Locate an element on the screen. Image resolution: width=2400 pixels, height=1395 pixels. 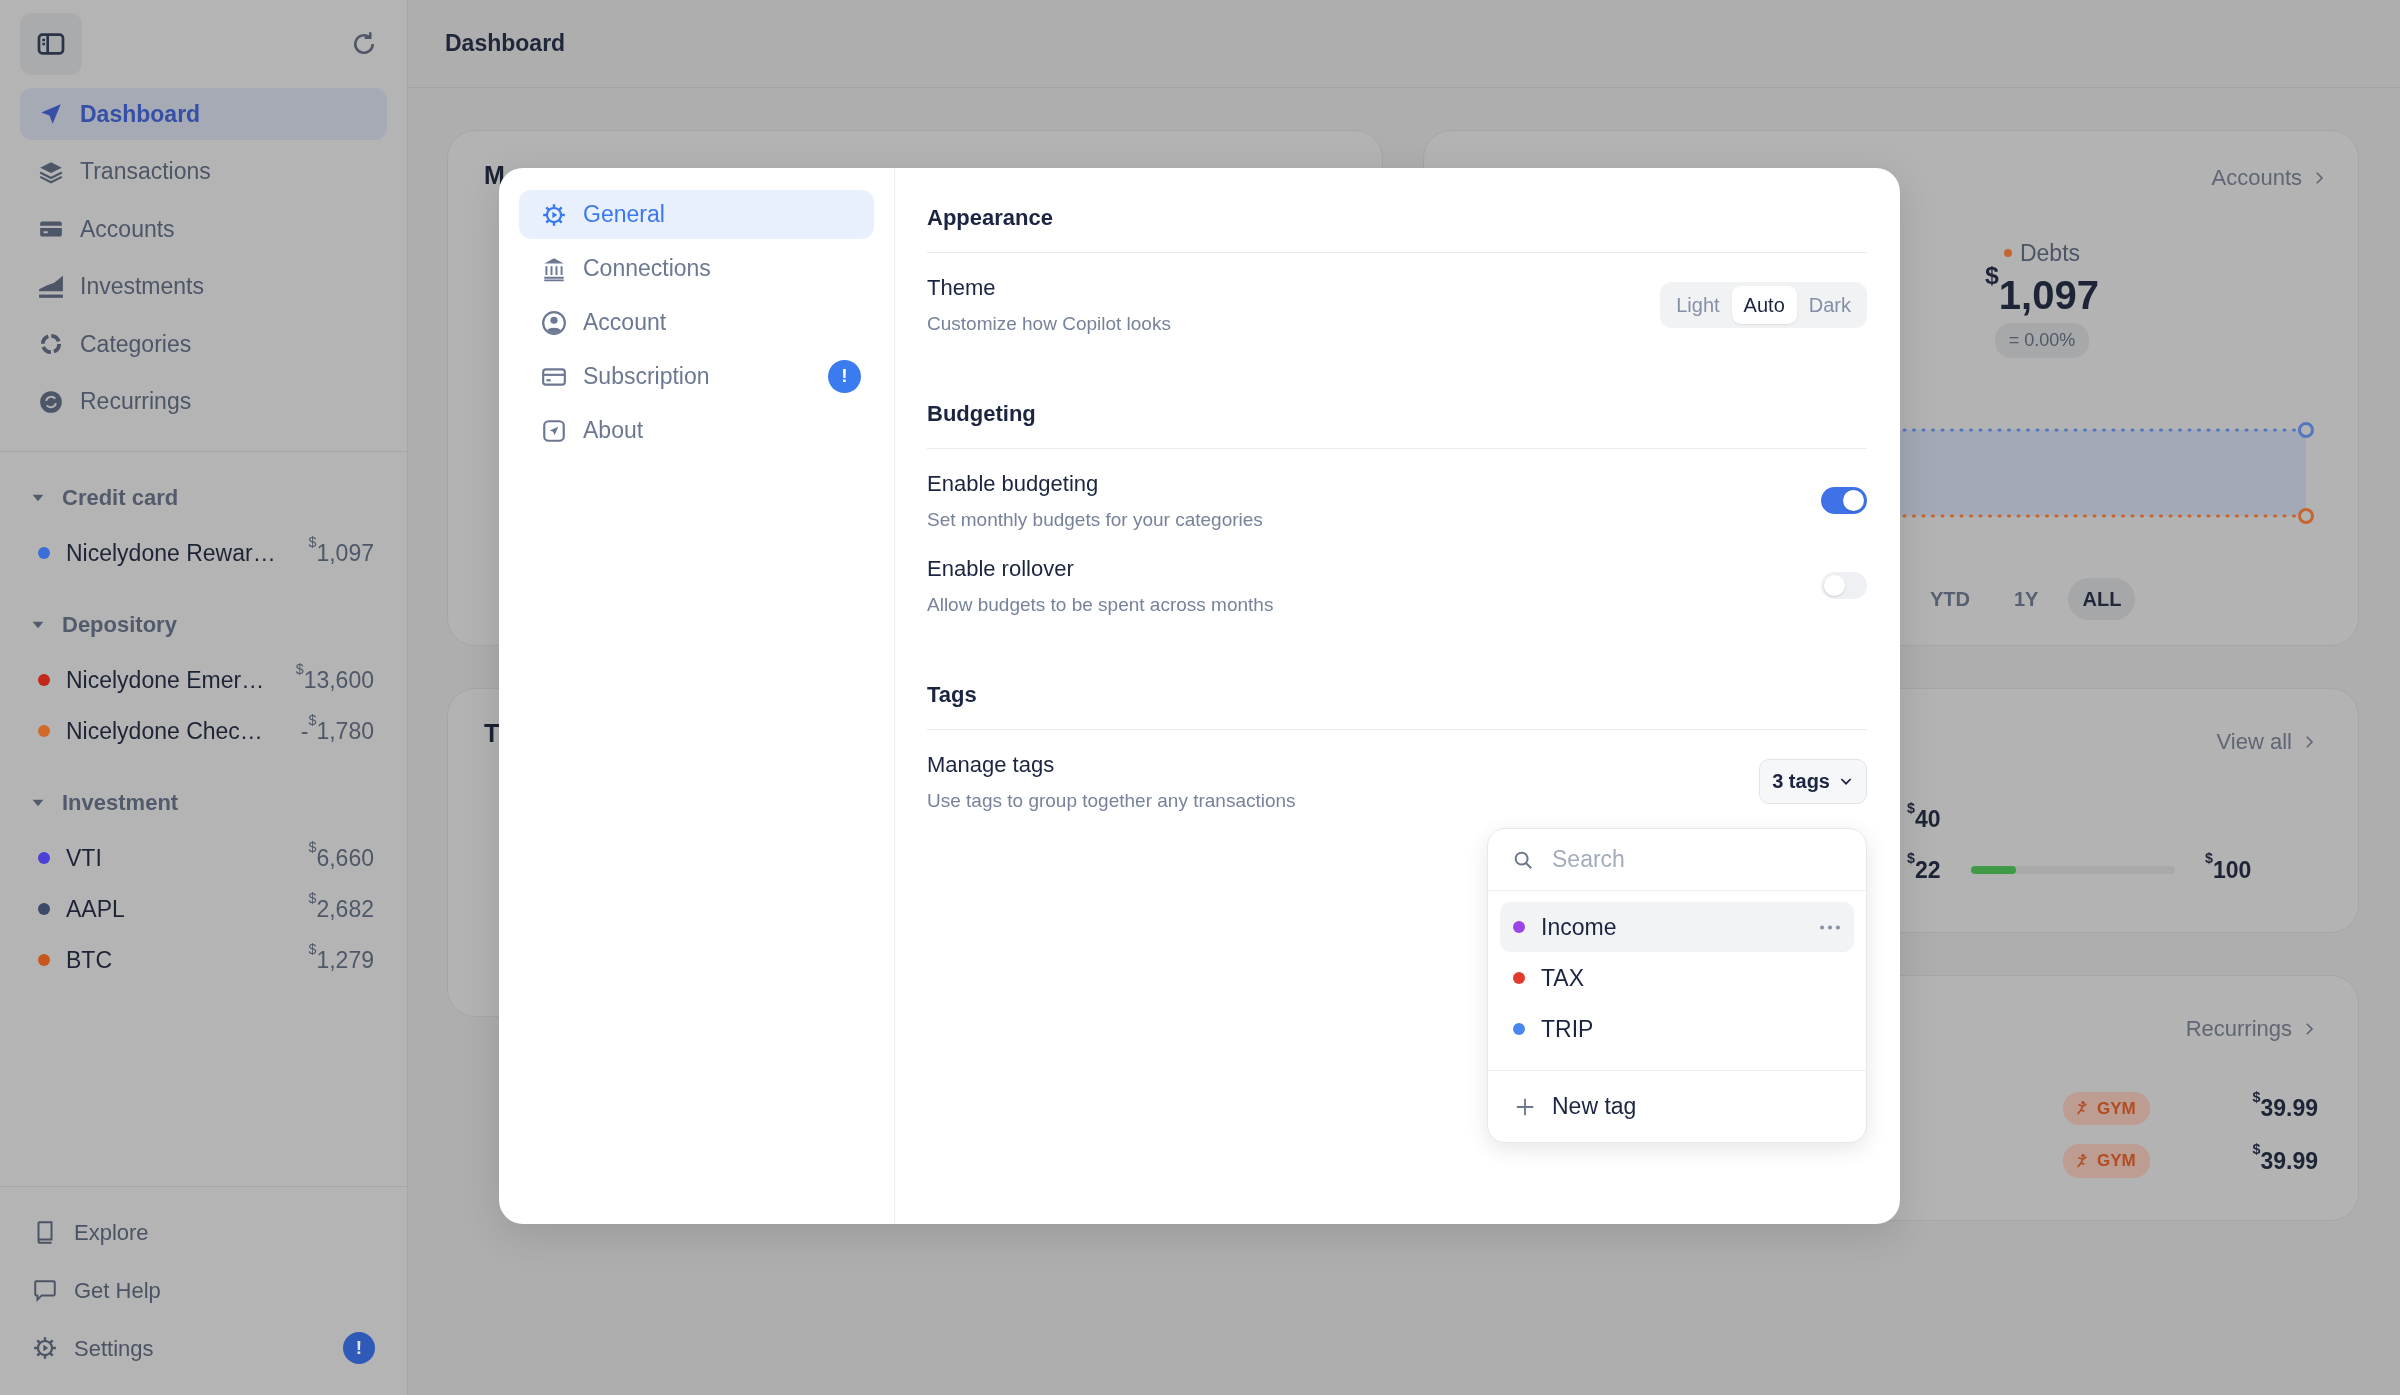
account-amount: $^{$}$1,097 is located at coordinates (341, 551).